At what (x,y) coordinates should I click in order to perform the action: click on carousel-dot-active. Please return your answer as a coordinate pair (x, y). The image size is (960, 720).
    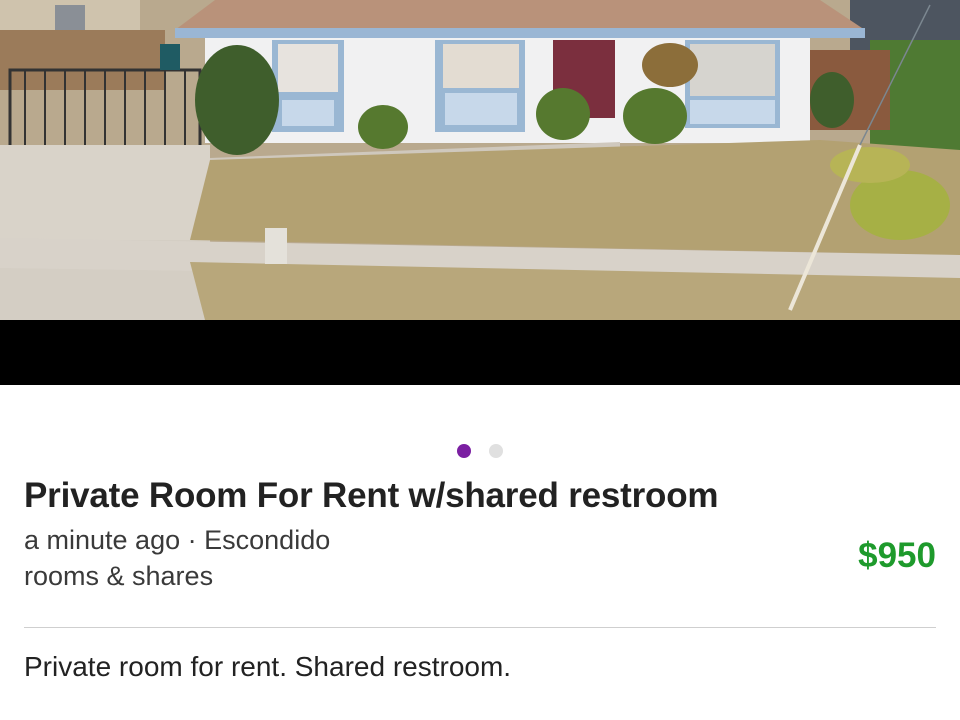
    Looking at the image, I should click on (464, 451).